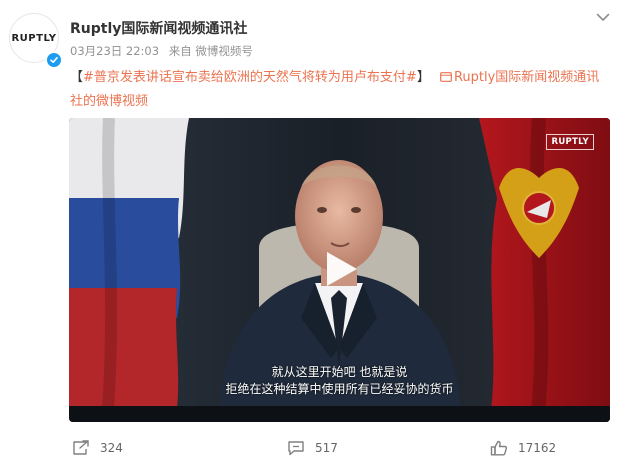  I want to click on video-link-icon, so click(446, 77).